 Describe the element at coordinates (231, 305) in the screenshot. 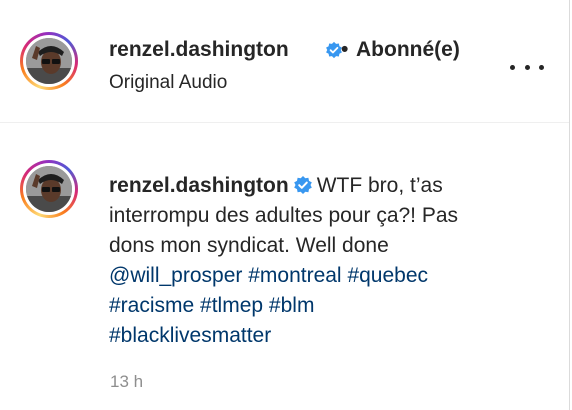

I see `hashtag-link: #tlmep` at that location.